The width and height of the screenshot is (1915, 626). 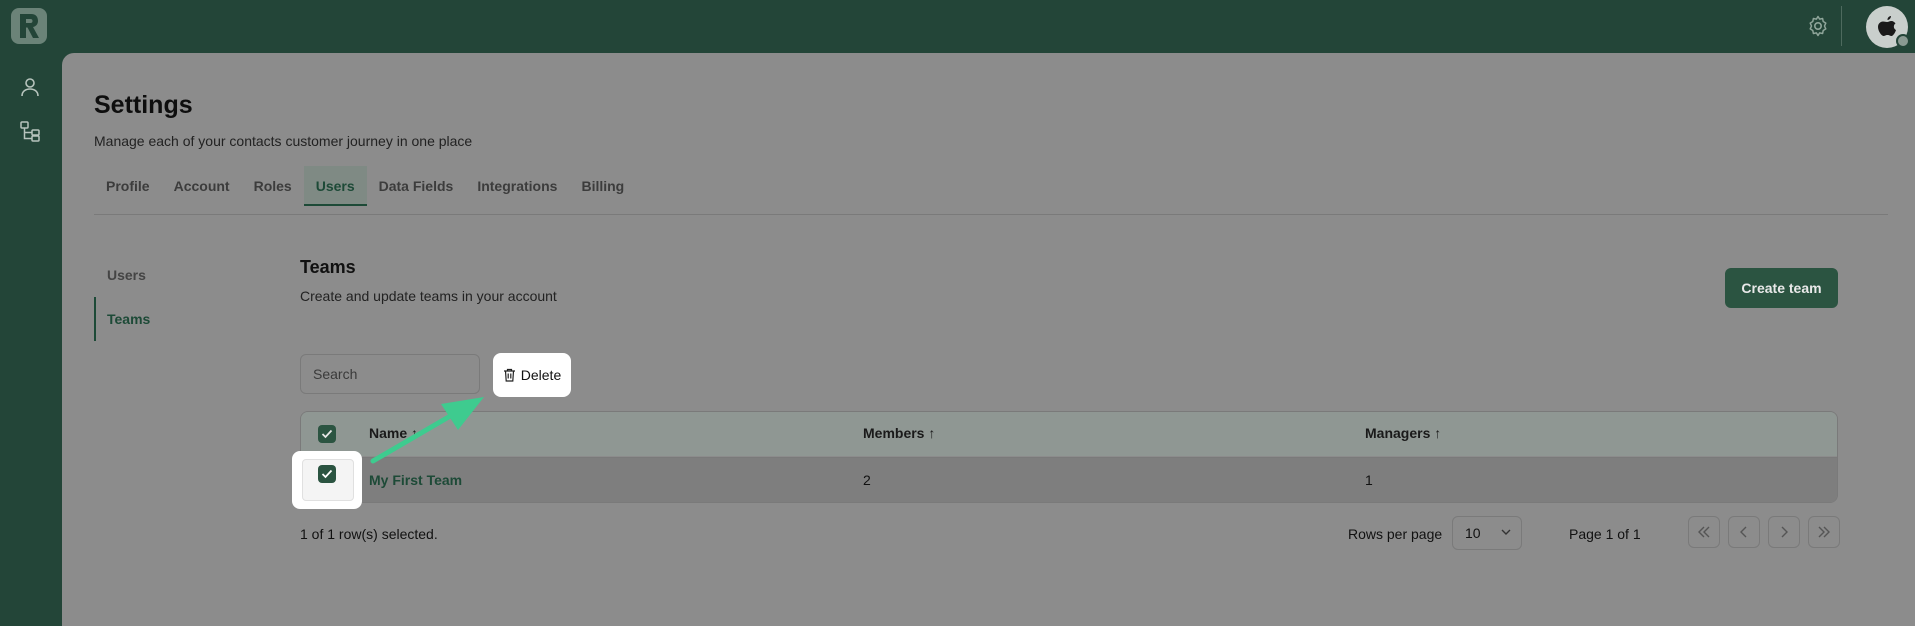 I want to click on delete-button: Delete, so click(x=532, y=375).